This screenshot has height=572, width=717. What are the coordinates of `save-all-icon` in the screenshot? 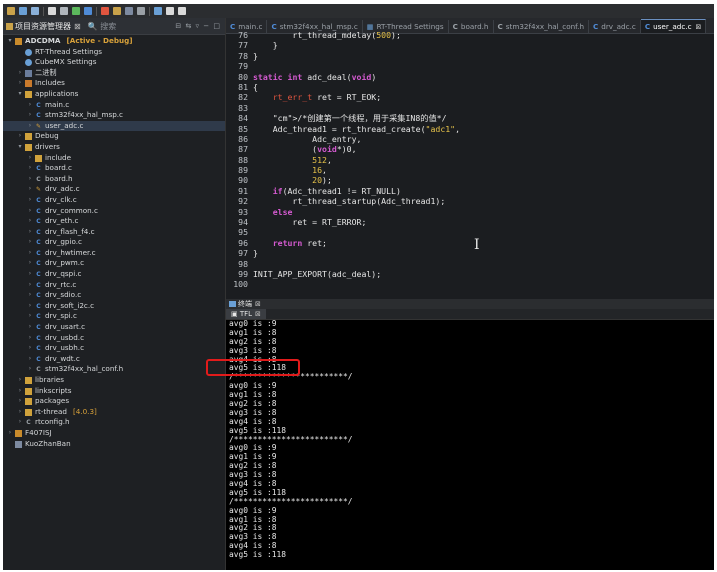 It's located at (35, 11).